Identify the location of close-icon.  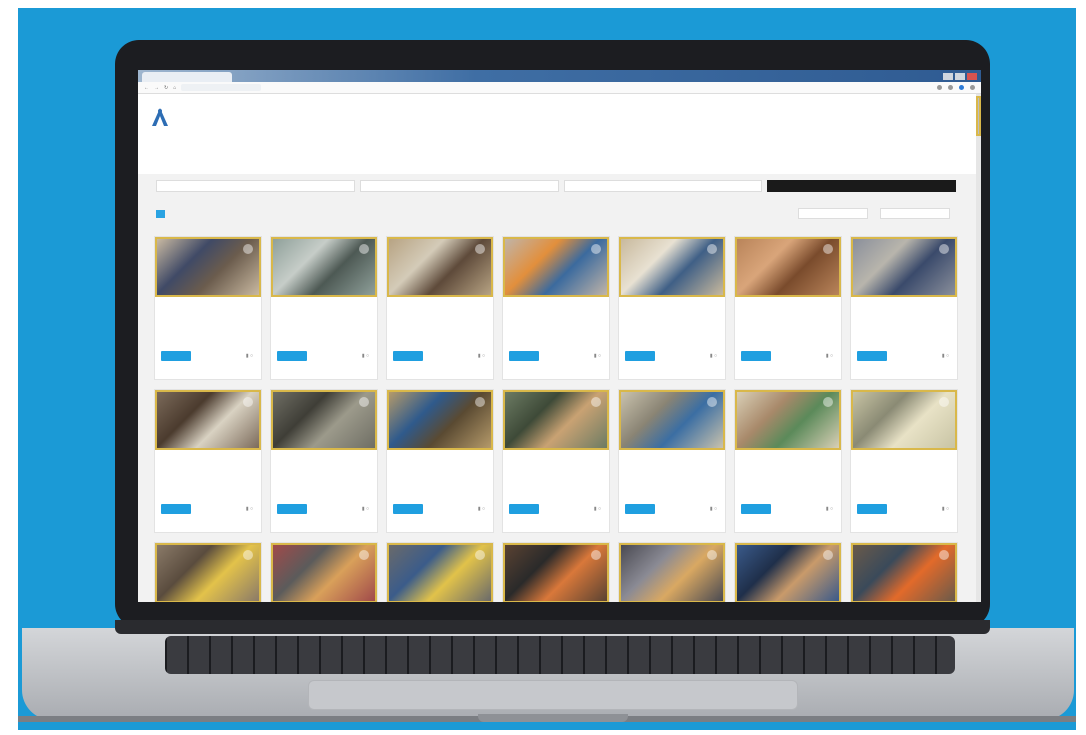
(972, 76).